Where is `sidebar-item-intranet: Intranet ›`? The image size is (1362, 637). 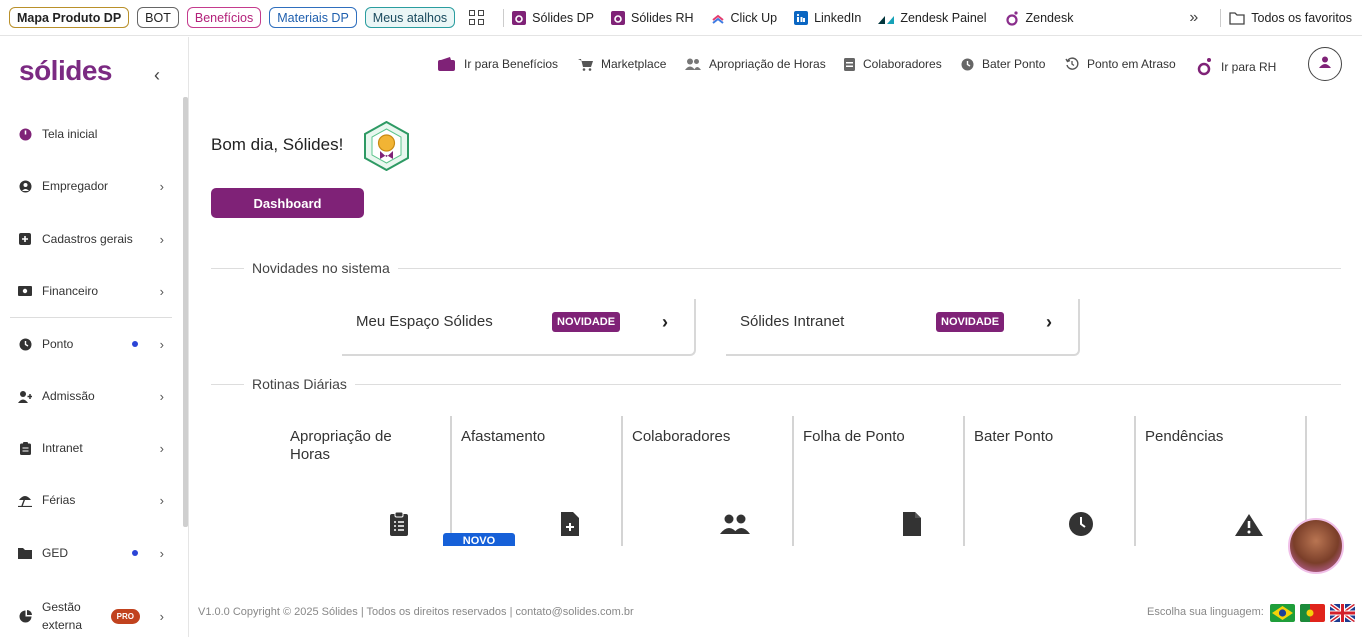
sidebar-item-intranet: Intranet › is located at coordinates (90, 448).